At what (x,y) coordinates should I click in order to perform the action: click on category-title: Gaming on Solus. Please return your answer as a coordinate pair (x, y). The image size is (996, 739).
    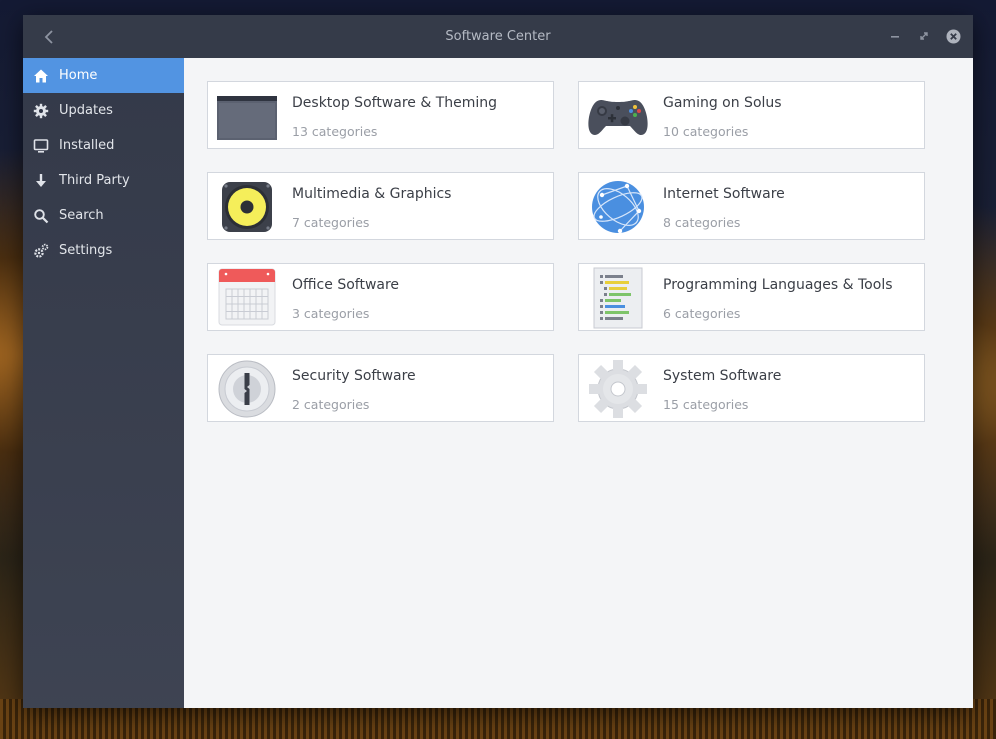
    Looking at the image, I should click on (722, 103).